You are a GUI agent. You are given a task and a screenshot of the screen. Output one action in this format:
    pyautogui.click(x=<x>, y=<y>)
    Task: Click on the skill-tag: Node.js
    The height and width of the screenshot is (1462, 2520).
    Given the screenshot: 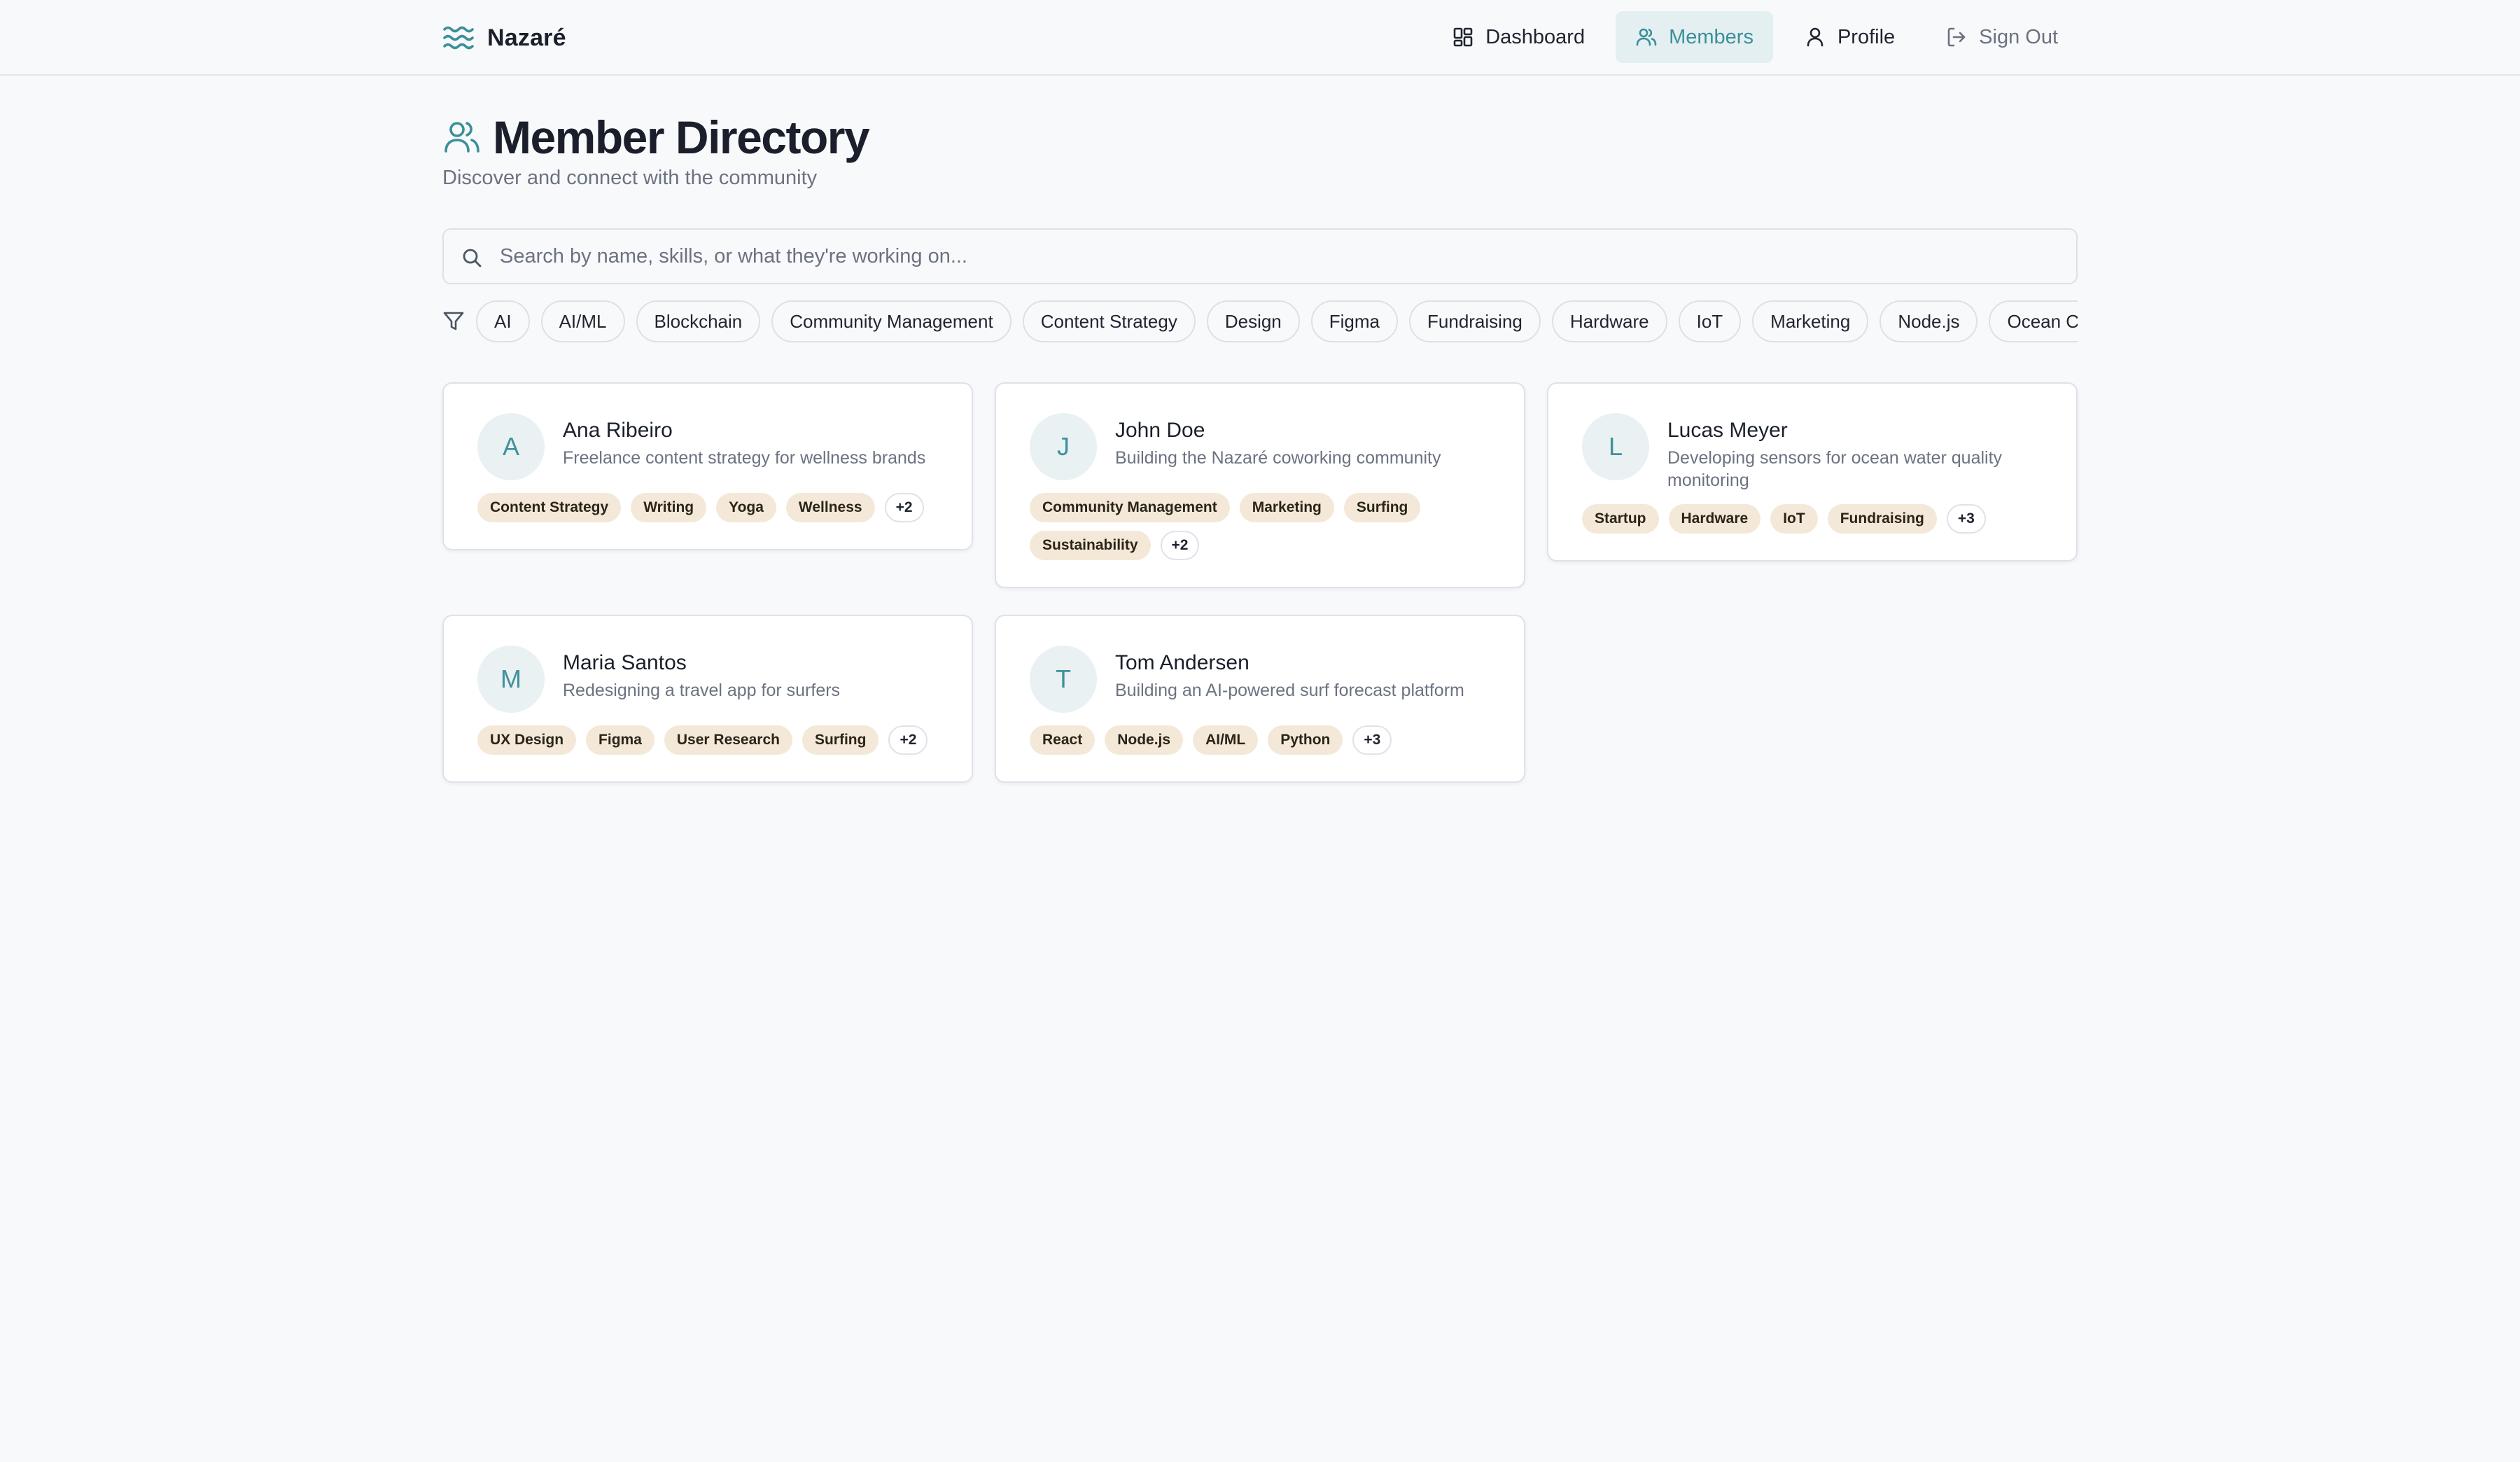 What is the action you would take?
    pyautogui.click(x=1144, y=740)
    